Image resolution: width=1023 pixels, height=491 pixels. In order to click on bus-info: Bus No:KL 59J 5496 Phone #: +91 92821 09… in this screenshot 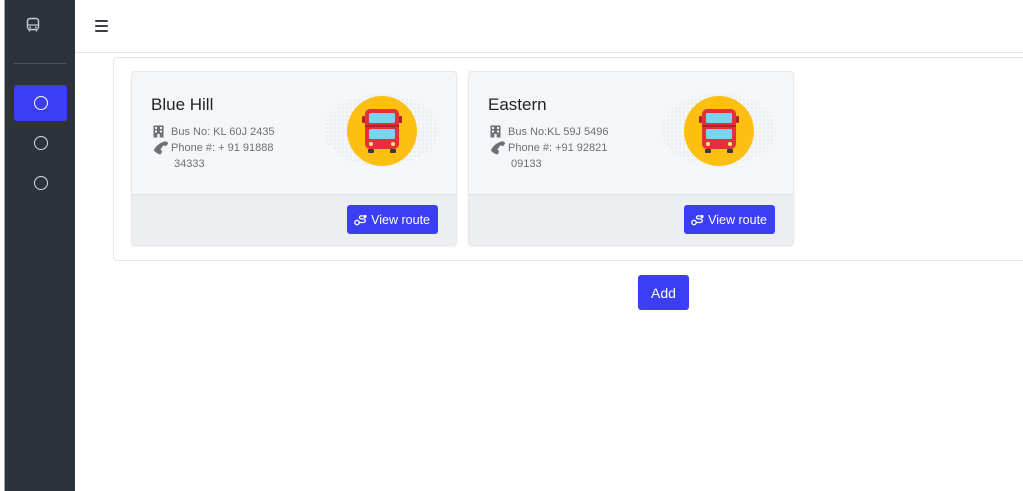, I will do `click(565, 148)`.